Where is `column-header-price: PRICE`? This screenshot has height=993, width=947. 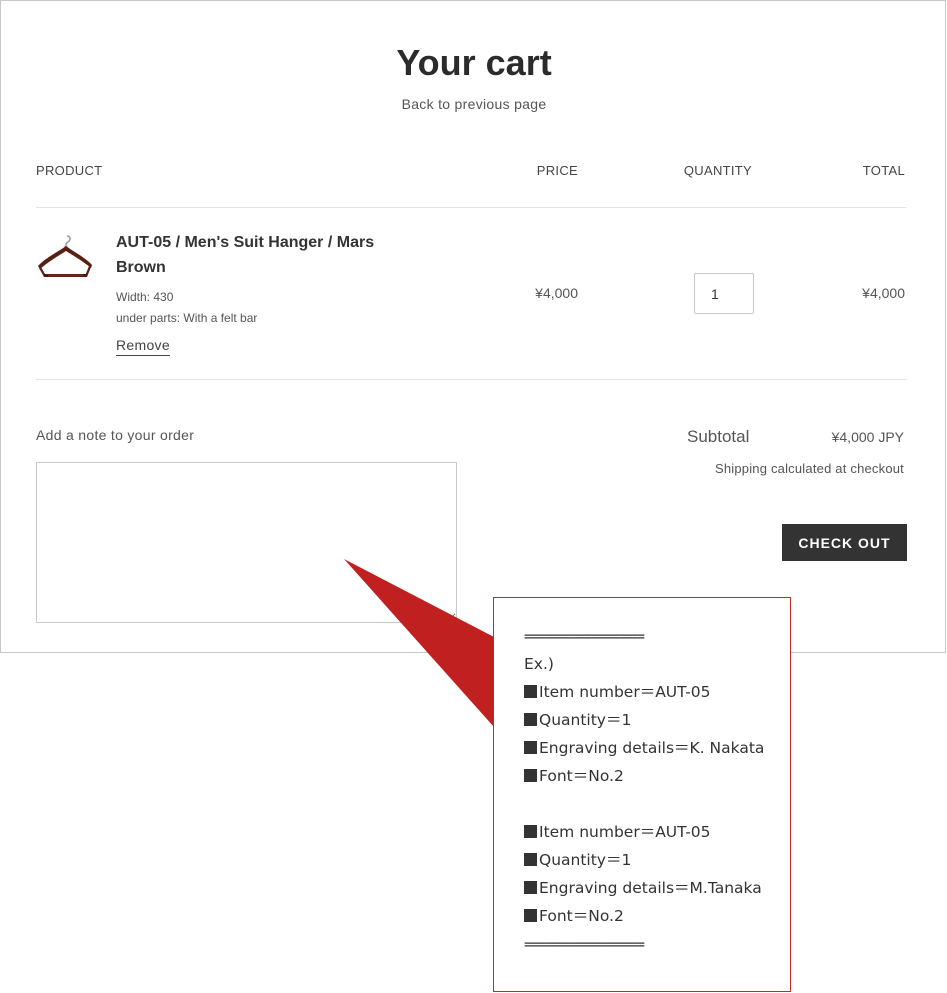 column-header-price: PRICE is located at coordinates (557, 170).